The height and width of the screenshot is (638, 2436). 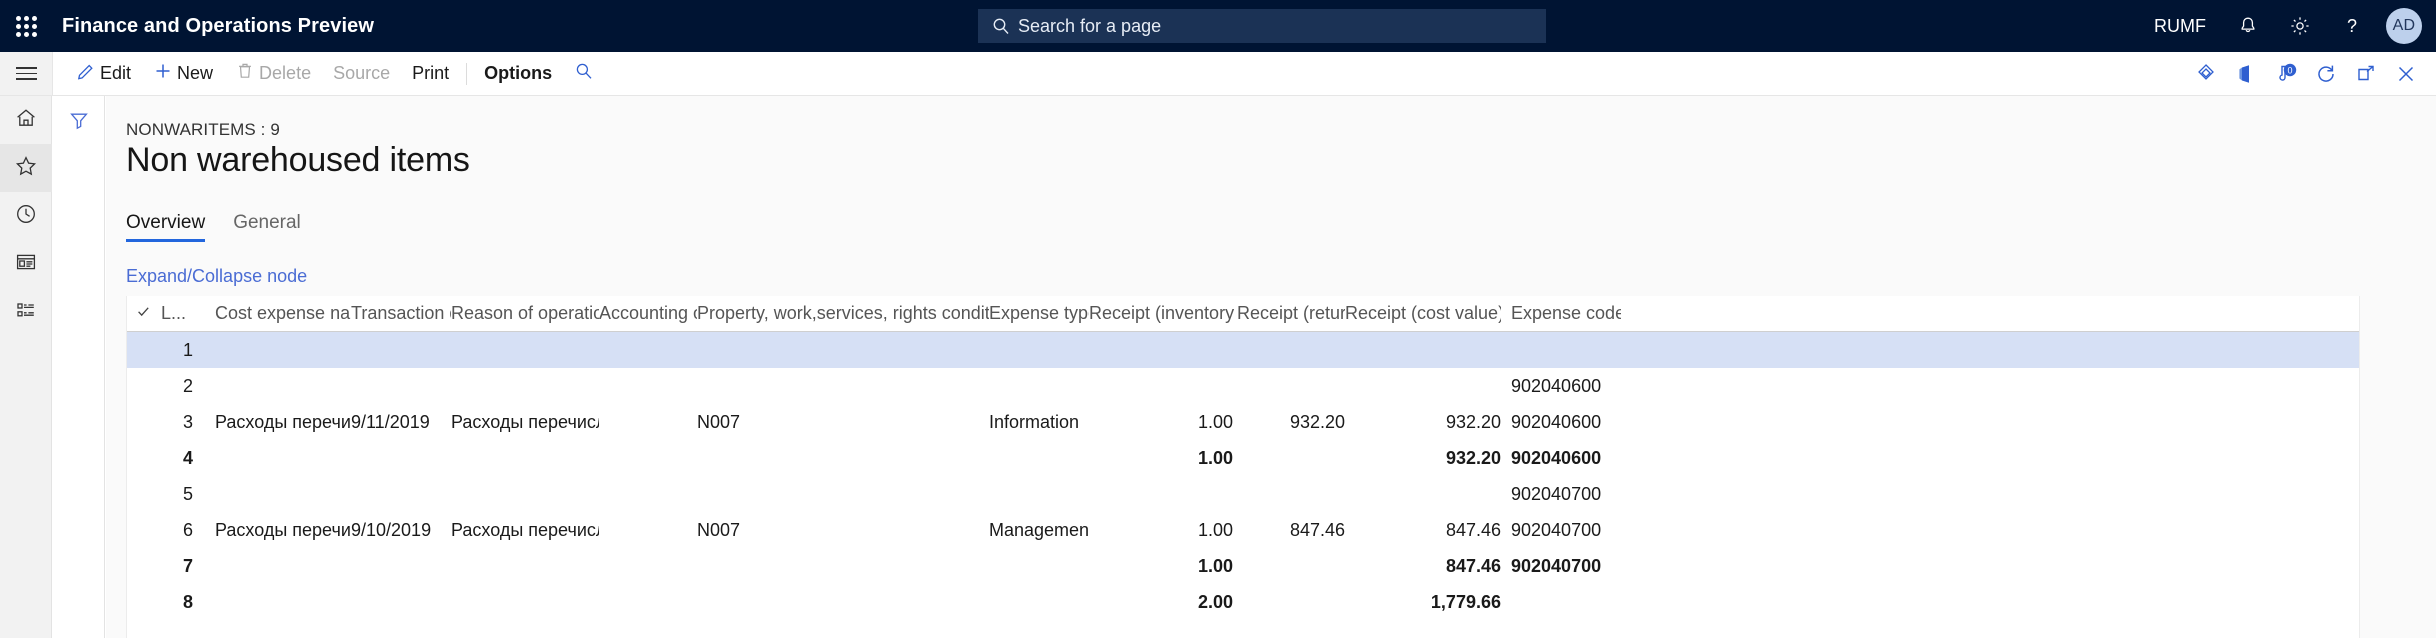 What do you see at coordinates (181, 530) in the screenshot?
I see `cell-line-number: 6` at bounding box center [181, 530].